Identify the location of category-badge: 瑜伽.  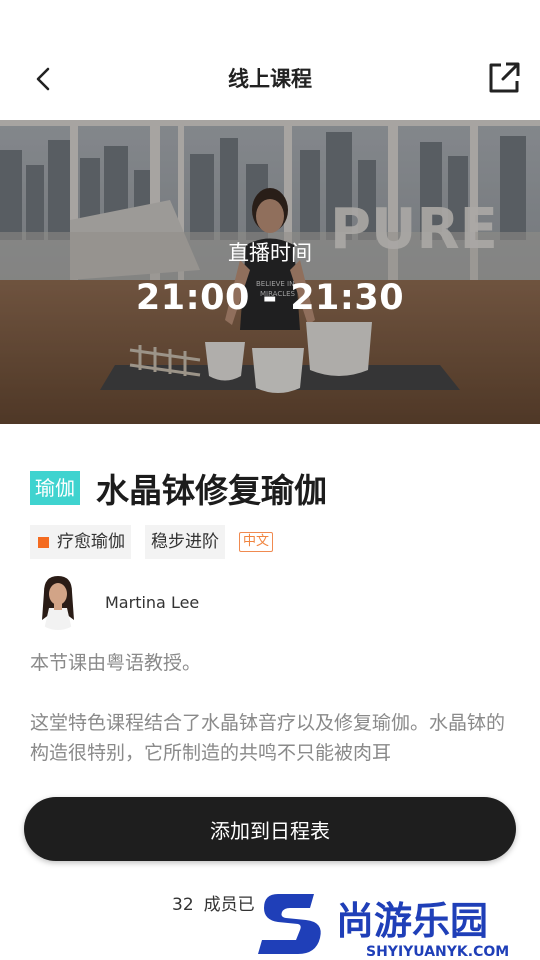
(55, 488).